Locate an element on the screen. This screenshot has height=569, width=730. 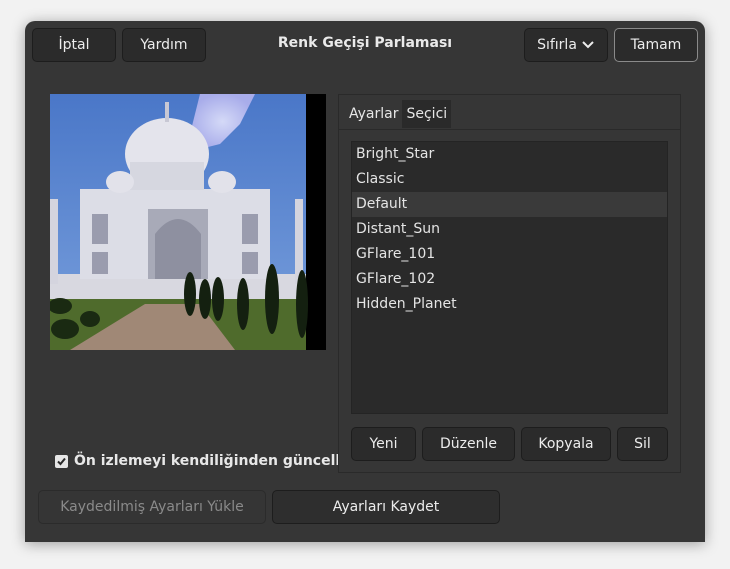
list-item: Bright_Star is located at coordinates (509, 154).